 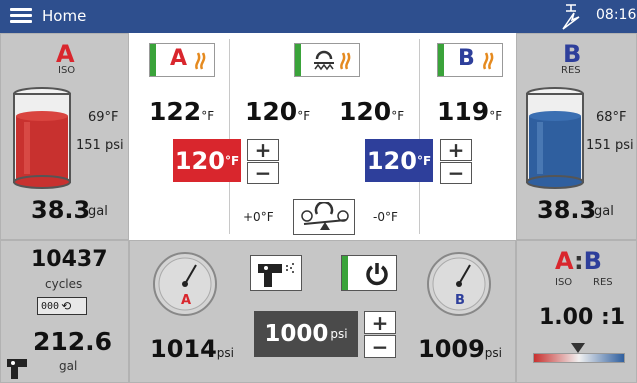 I want to click on tank-b-panel: B RES 68°F 151 psi 38.3 gal, so click(x=576, y=136).